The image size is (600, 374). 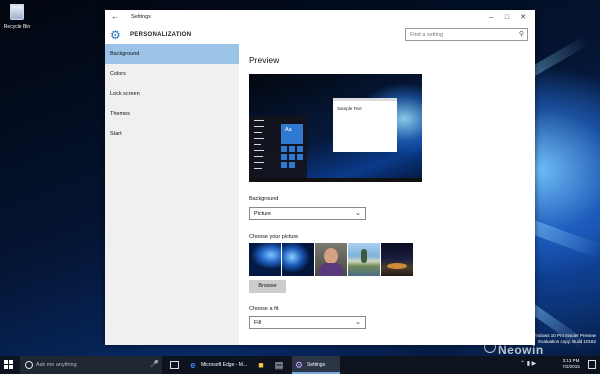 I want to click on recycle-bin-label: Recycle Bin, so click(x=17, y=27).